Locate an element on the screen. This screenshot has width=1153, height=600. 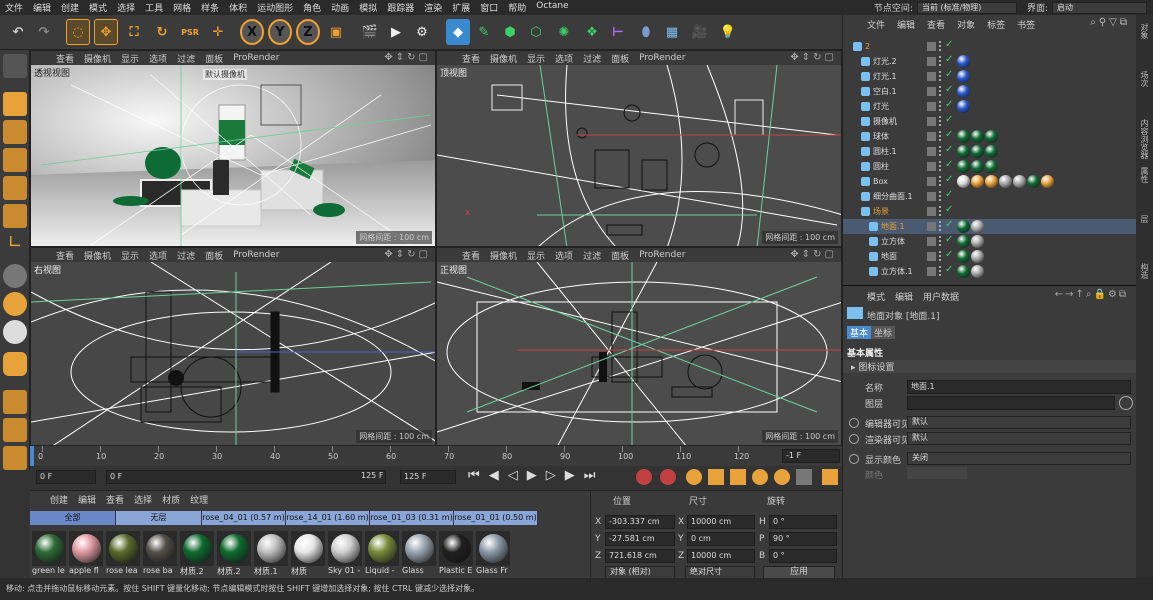
vp-menu-camera: 摄像机 is located at coordinates (503, 255).